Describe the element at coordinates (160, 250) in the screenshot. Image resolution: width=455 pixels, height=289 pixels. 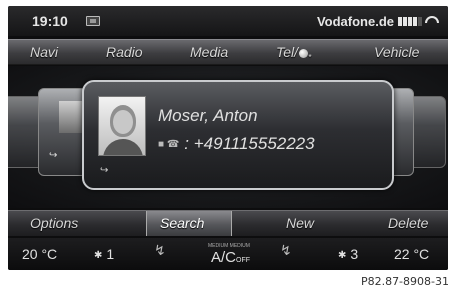
I see `left-airflow-icon: ↯` at that location.